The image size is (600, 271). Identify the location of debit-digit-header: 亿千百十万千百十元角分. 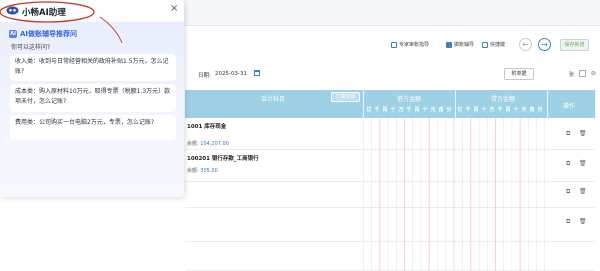
(409, 109).